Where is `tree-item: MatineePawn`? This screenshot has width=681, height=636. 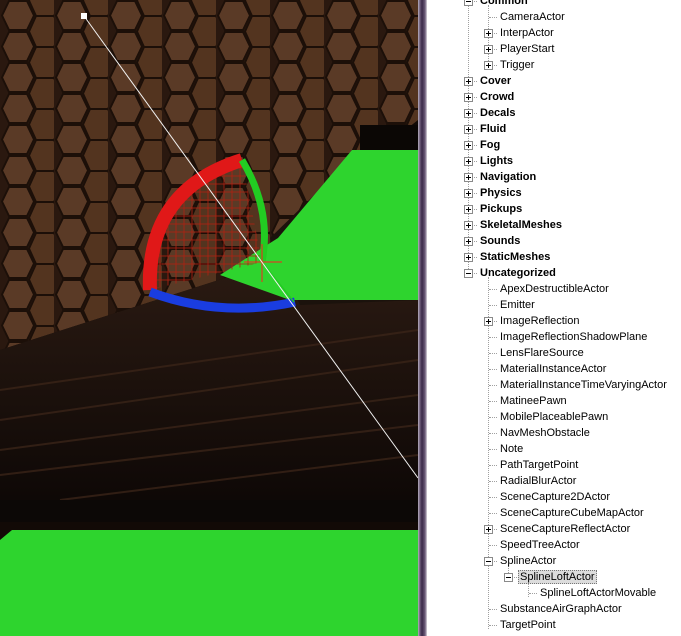 tree-item: MatineePawn is located at coordinates (533, 401).